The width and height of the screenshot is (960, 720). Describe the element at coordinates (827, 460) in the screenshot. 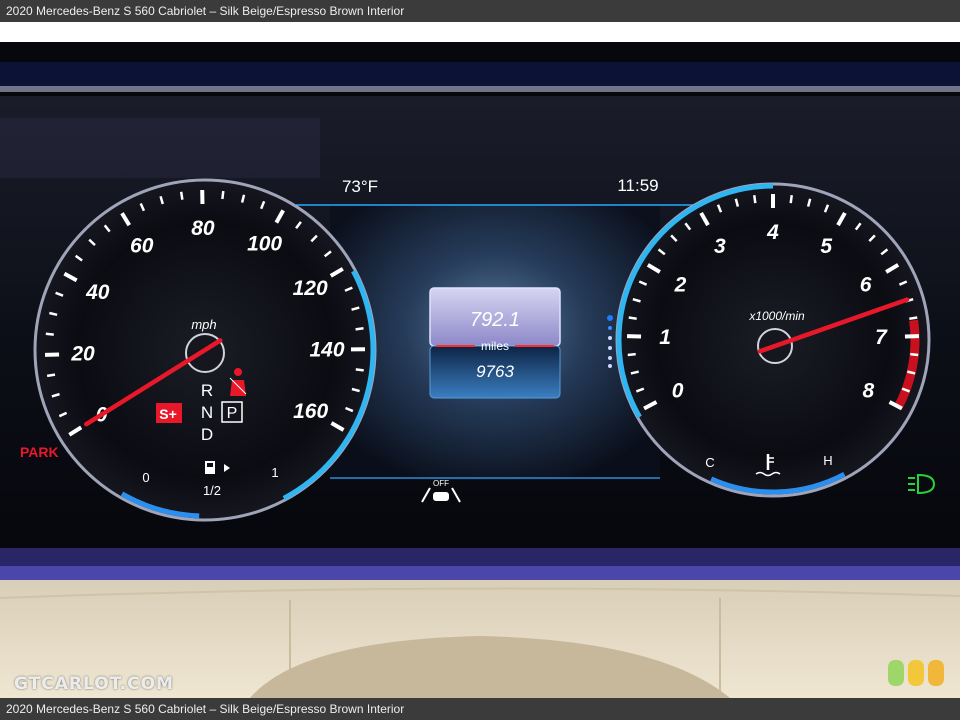

I see `coolant-hot: H` at that location.